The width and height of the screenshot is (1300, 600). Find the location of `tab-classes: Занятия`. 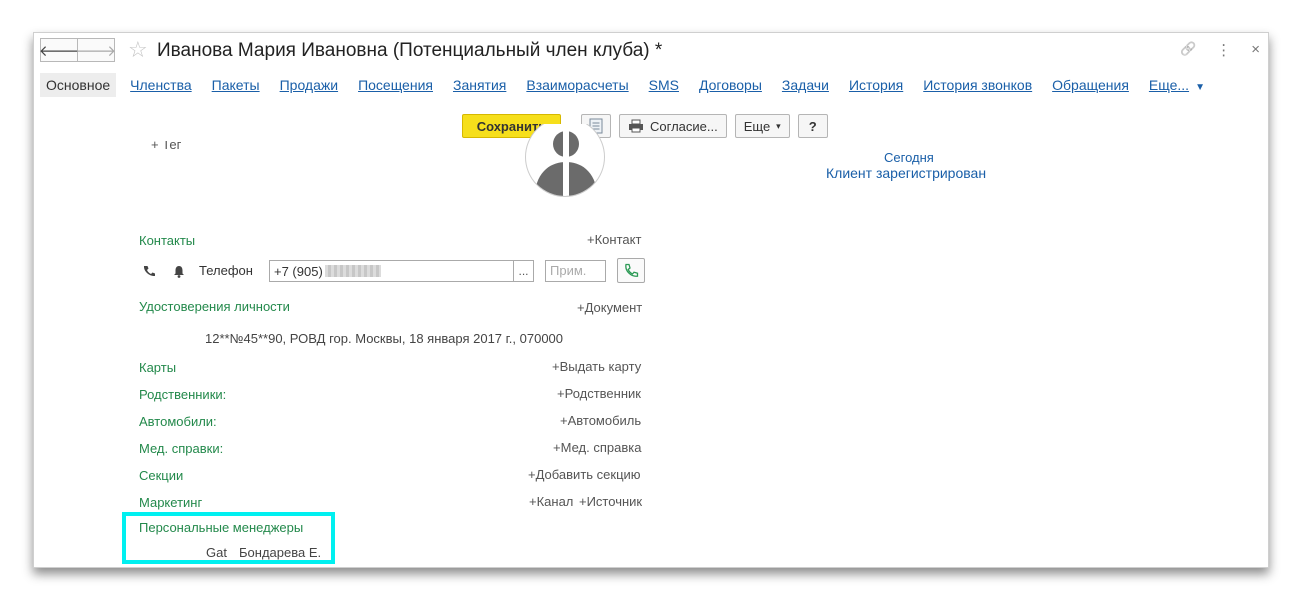

tab-classes: Занятия is located at coordinates (479, 85).